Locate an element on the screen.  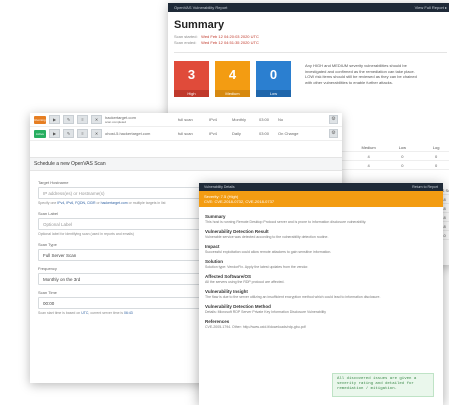
view-full-report-link: View Full Report ▸ is located at coordinates (431, 7).